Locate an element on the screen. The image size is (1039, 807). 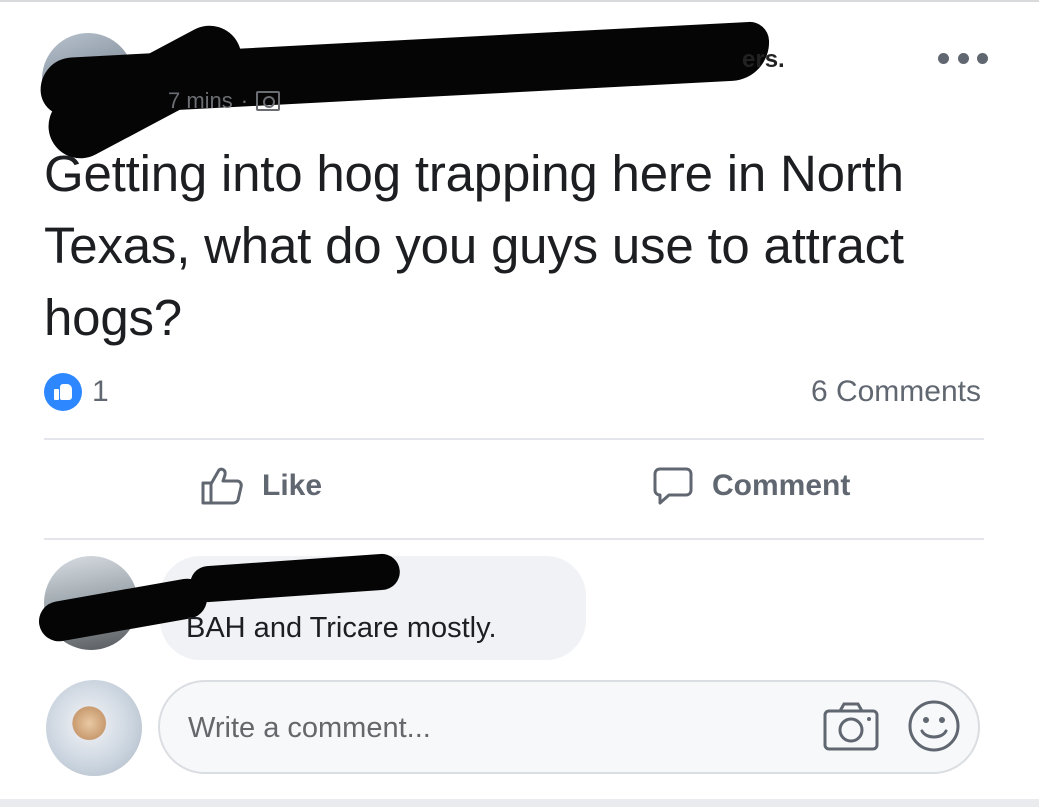
bottom-divider is located at coordinates (519, 803).